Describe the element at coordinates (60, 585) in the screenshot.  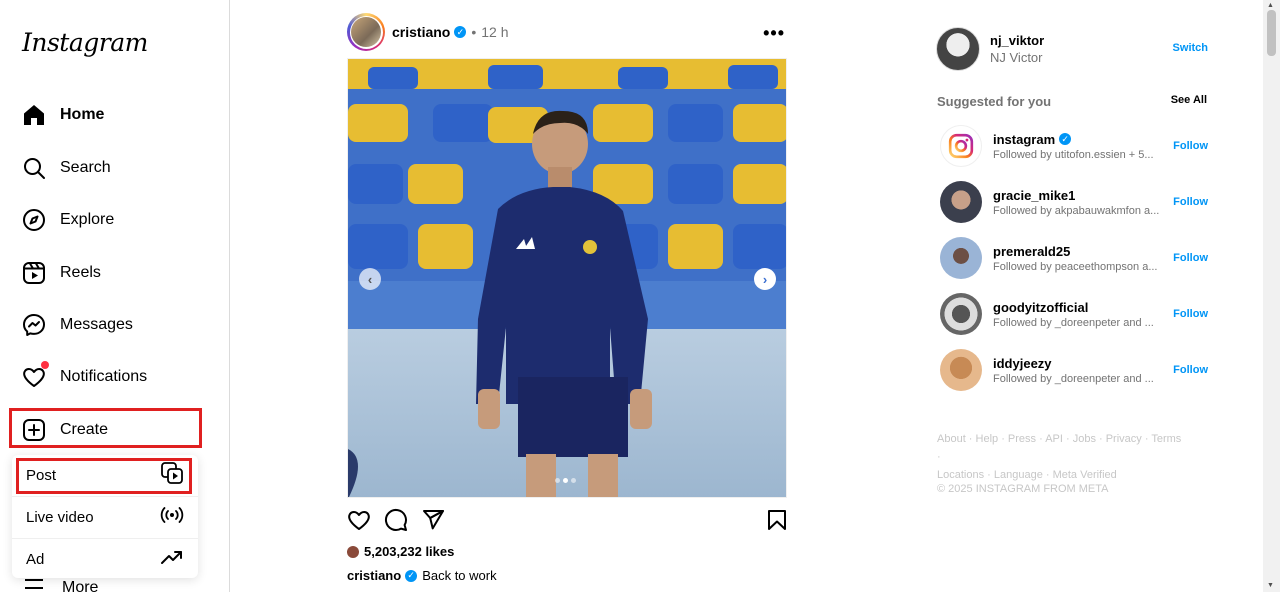
I see `sidebar-item-more: More` at that location.